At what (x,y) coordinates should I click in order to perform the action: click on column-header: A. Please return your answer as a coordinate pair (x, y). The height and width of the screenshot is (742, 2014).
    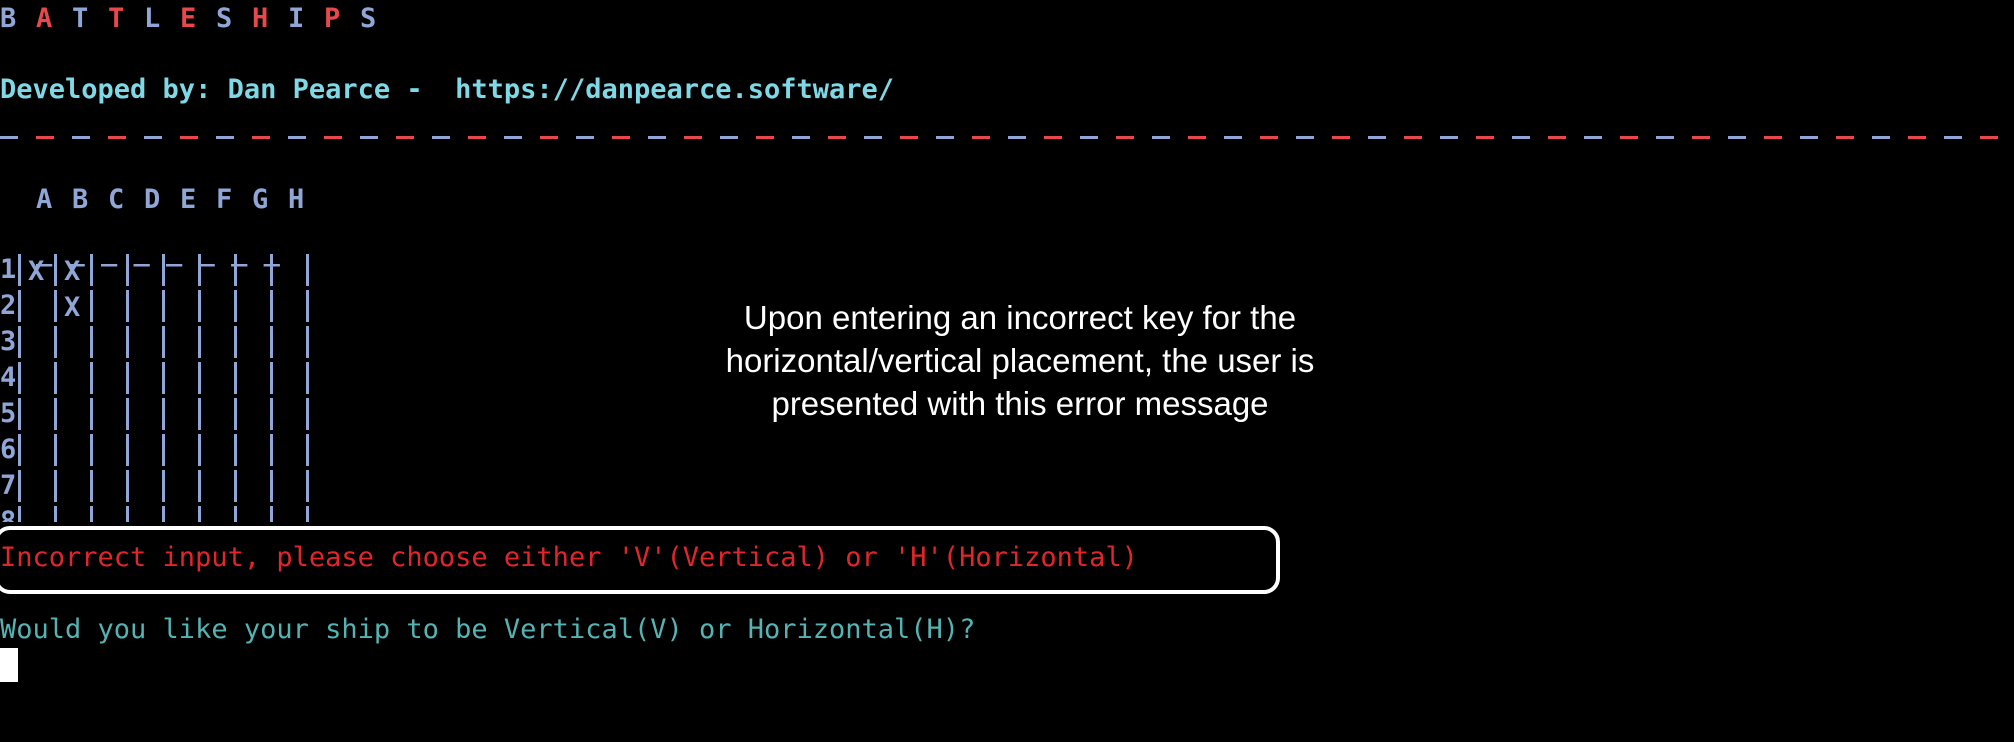
    Looking at the image, I should click on (44, 199).